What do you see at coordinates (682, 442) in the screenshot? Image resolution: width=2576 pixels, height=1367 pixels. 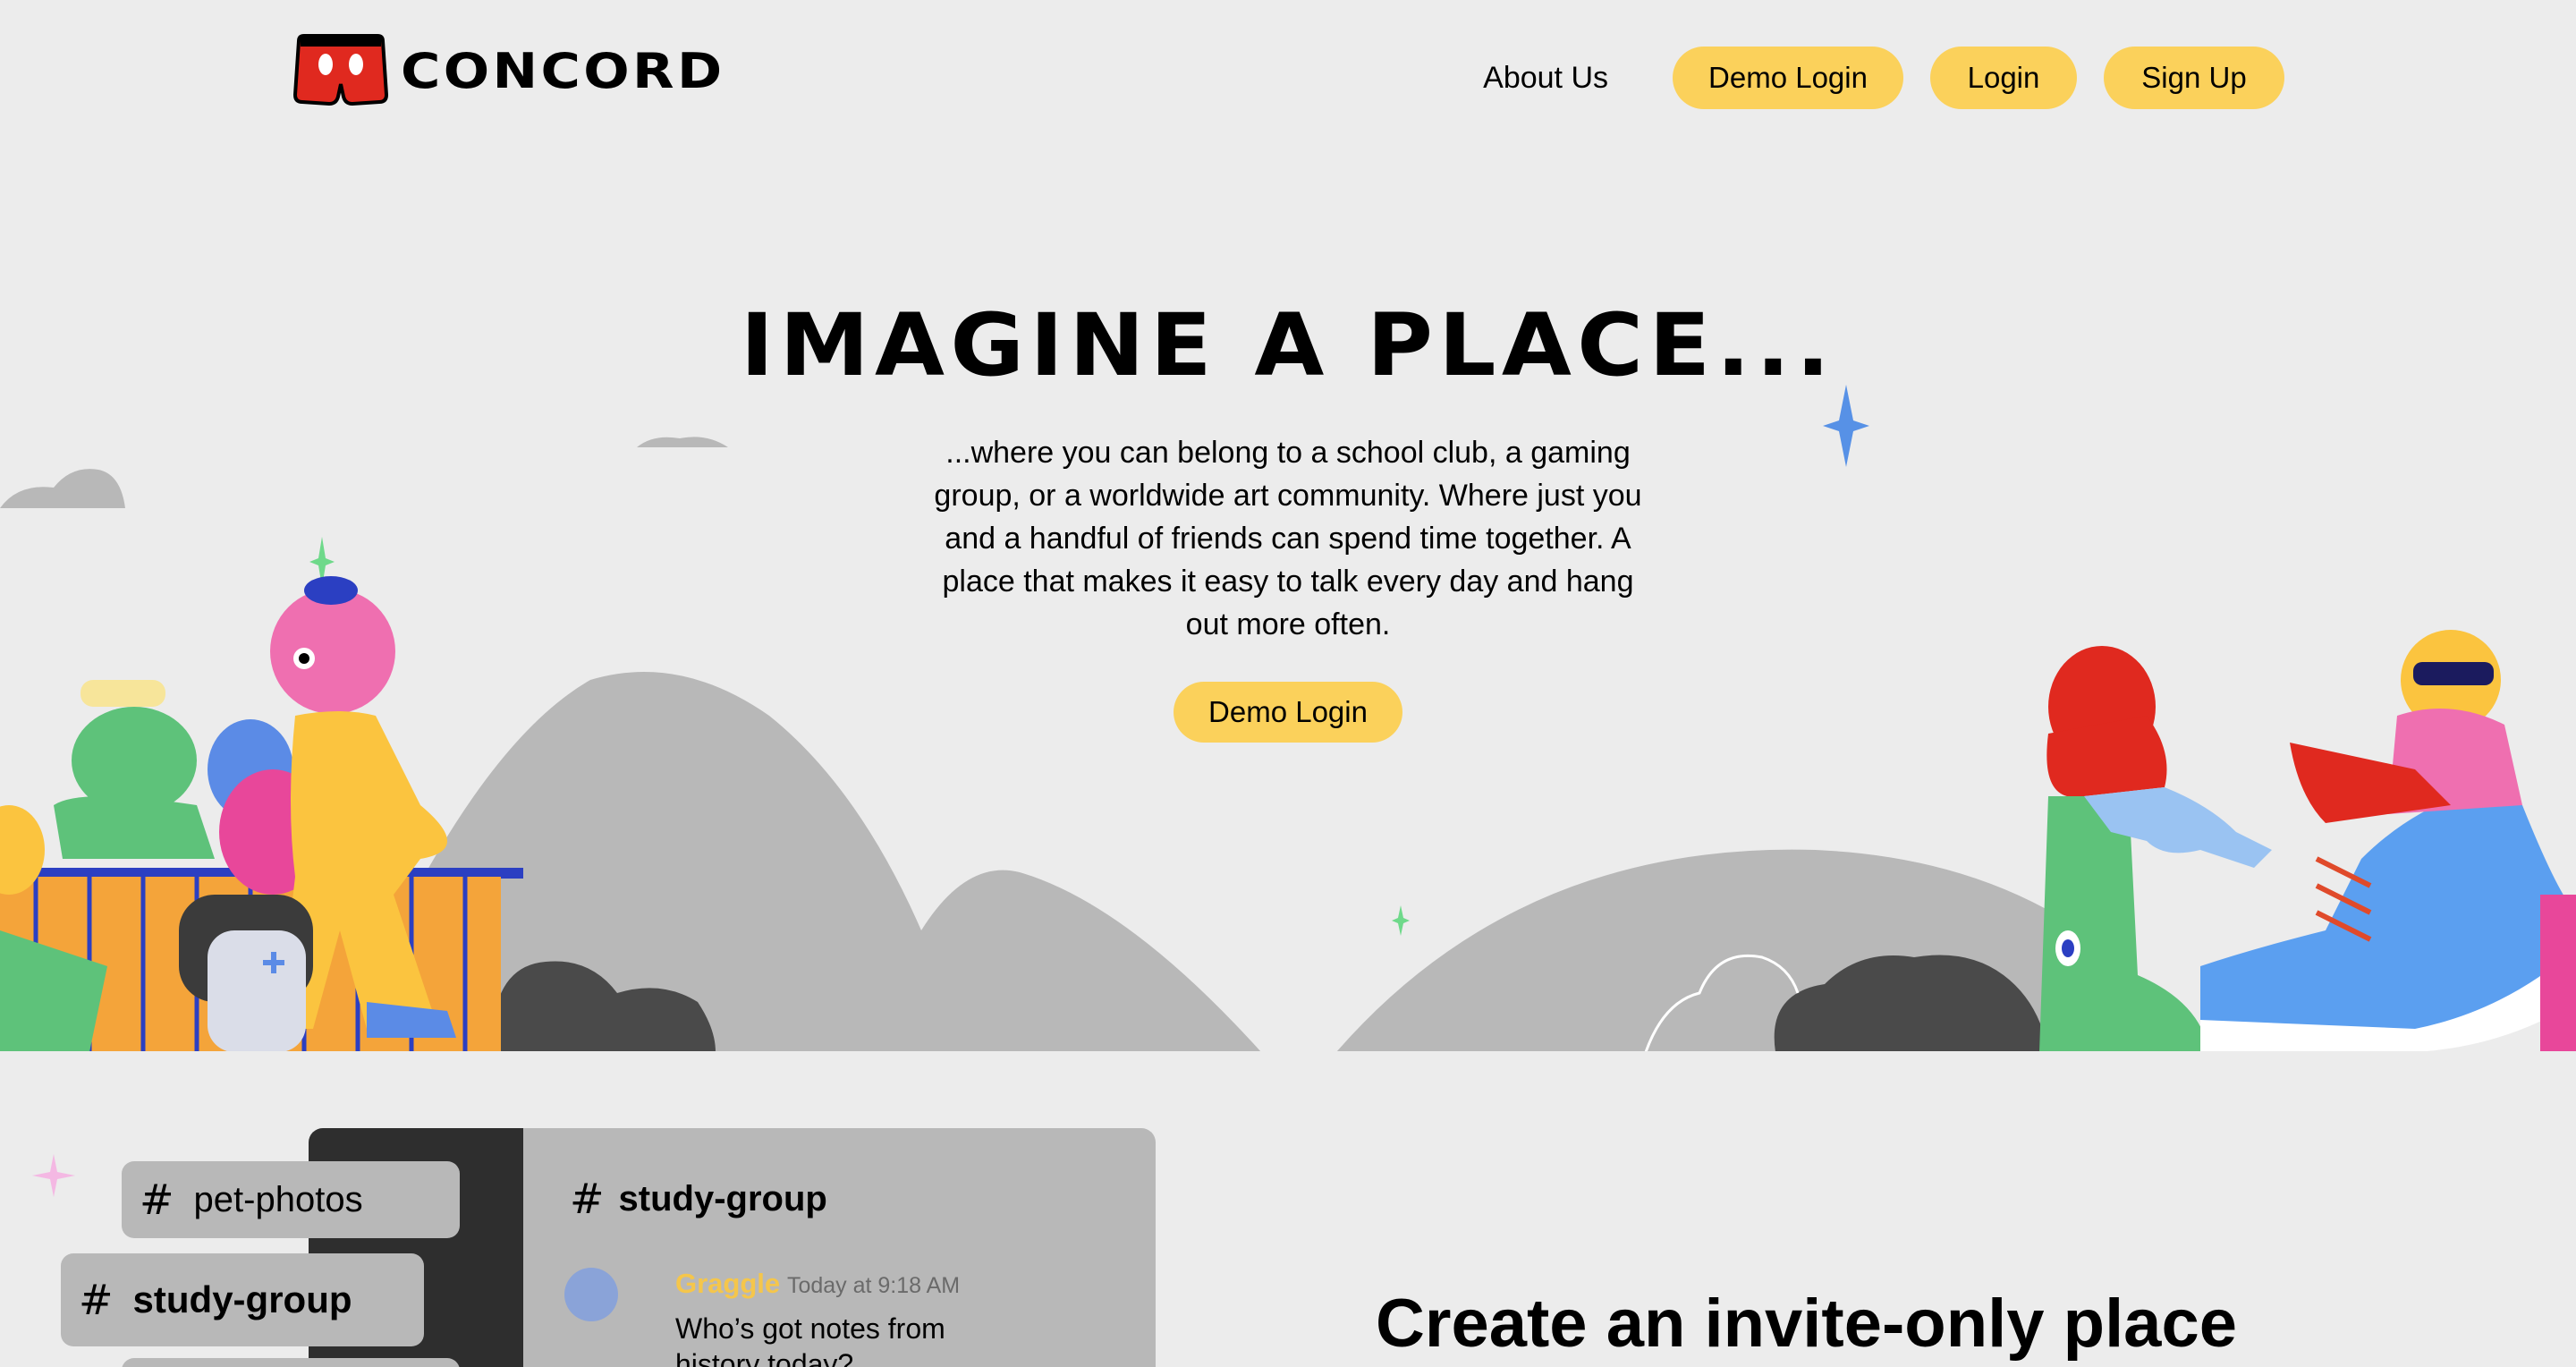 I see `cloud-small` at bounding box center [682, 442].